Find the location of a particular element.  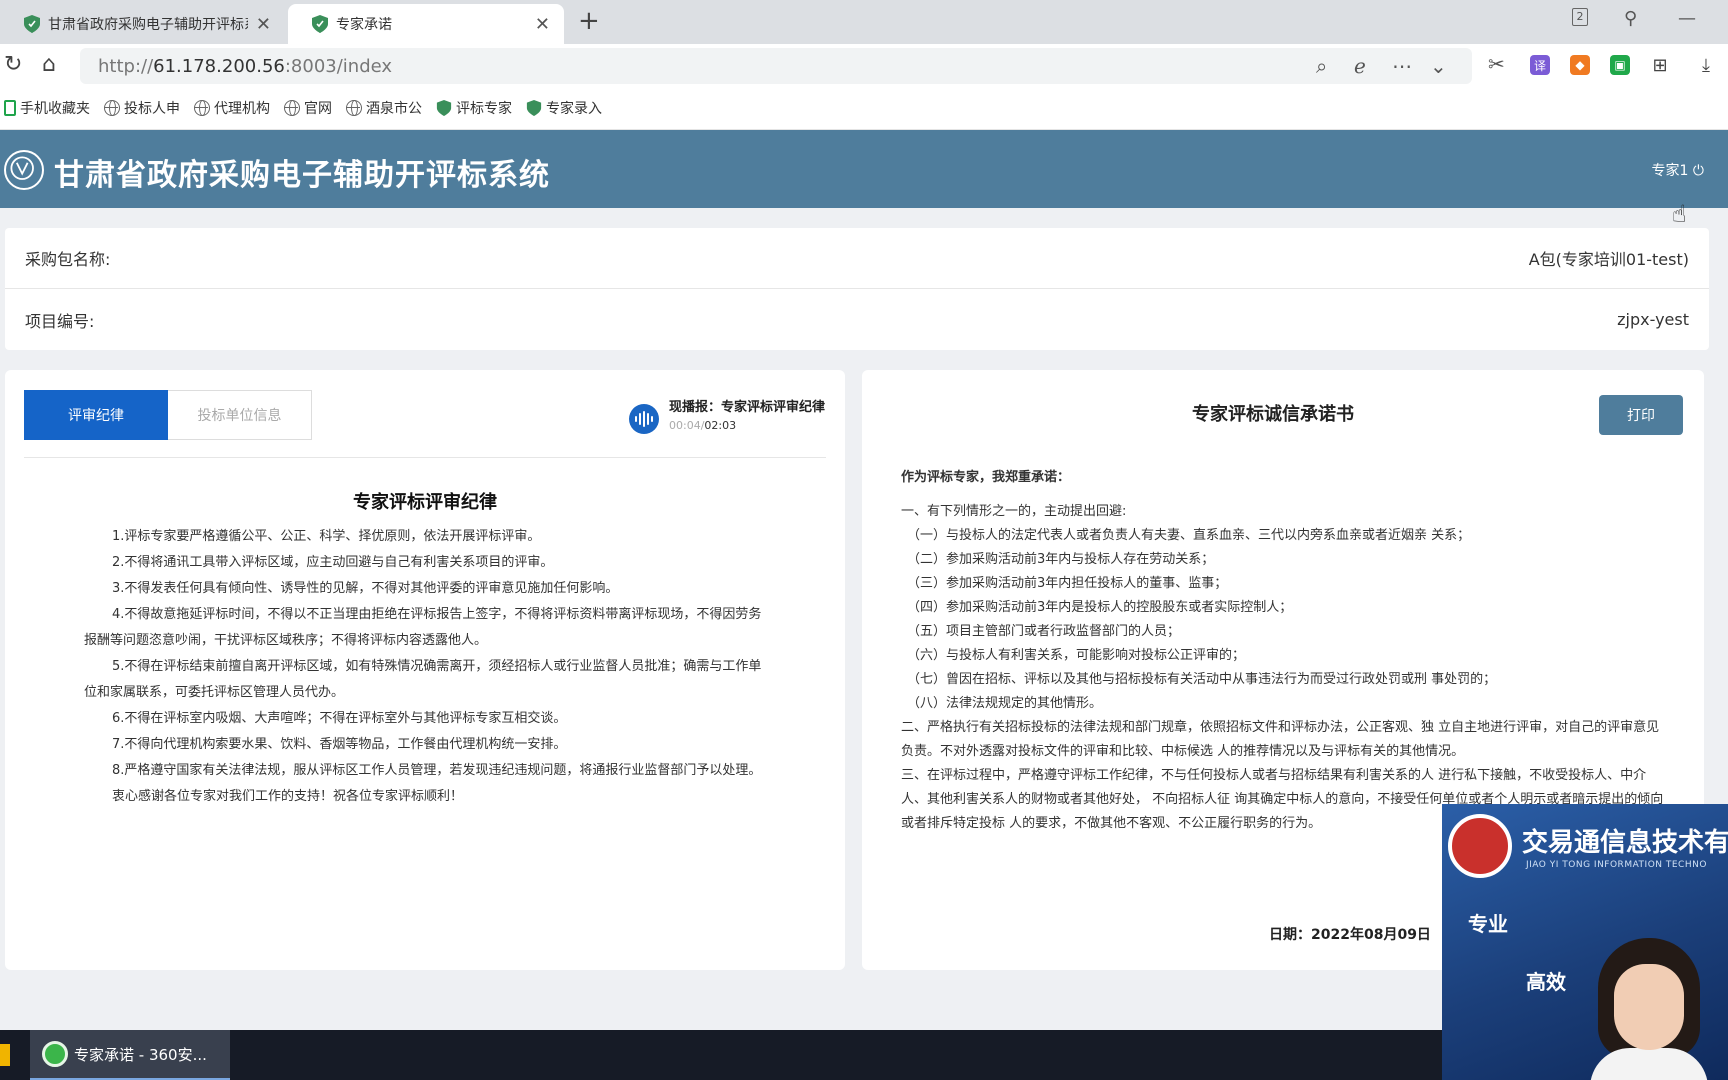

bookmark-item: 投标人申 is located at coordinates (142, 108).